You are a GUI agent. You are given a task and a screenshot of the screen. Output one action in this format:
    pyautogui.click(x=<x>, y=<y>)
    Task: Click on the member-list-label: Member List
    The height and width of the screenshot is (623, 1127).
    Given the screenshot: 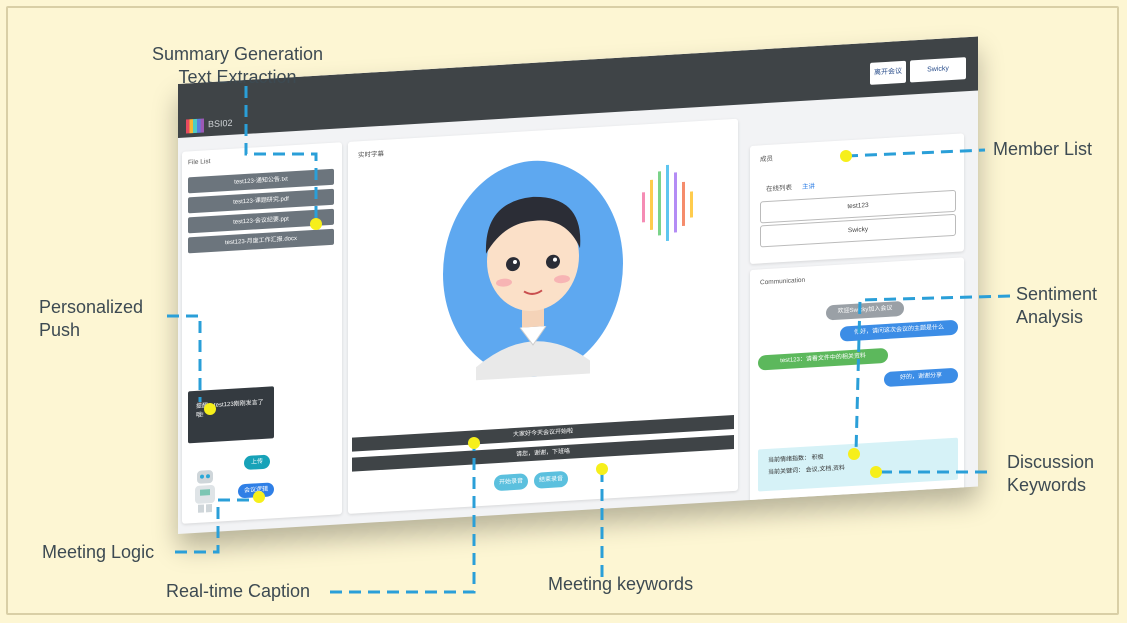 What is the action you would take?
    pyautogui.click(x=1043, y=149)
    